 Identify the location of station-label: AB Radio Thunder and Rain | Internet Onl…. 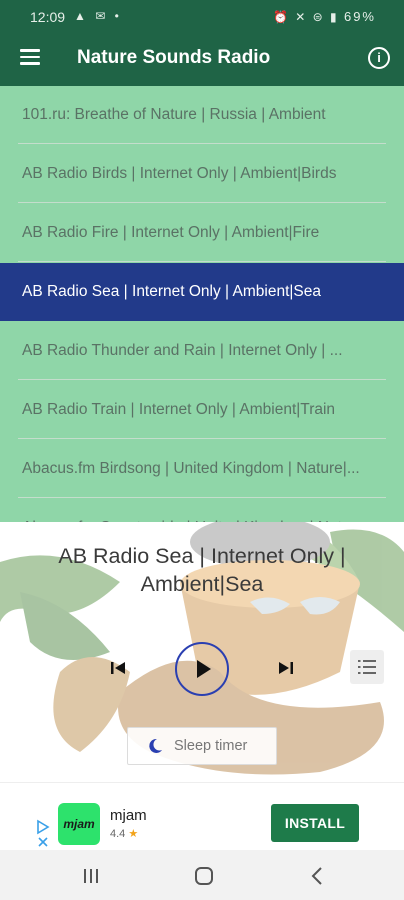
(182, 350).